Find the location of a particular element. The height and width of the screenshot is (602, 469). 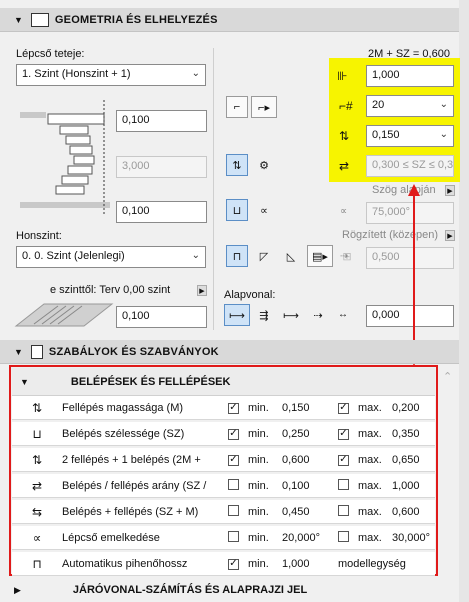

rule-label: Belépés szélessége (SZ) is located at coordinates (123, 433).